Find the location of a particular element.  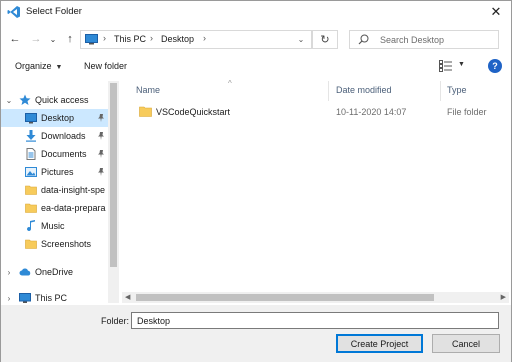

sidebar-item-label: Screenshots is located at coordinates (66, 244).